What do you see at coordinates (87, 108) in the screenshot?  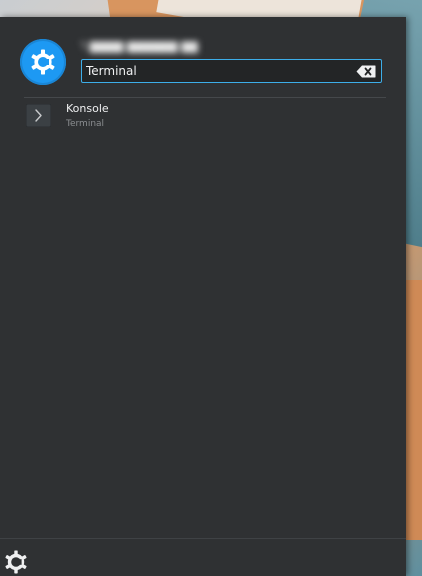 I see `result-title: Konsole` at bounding box center [87, 108].